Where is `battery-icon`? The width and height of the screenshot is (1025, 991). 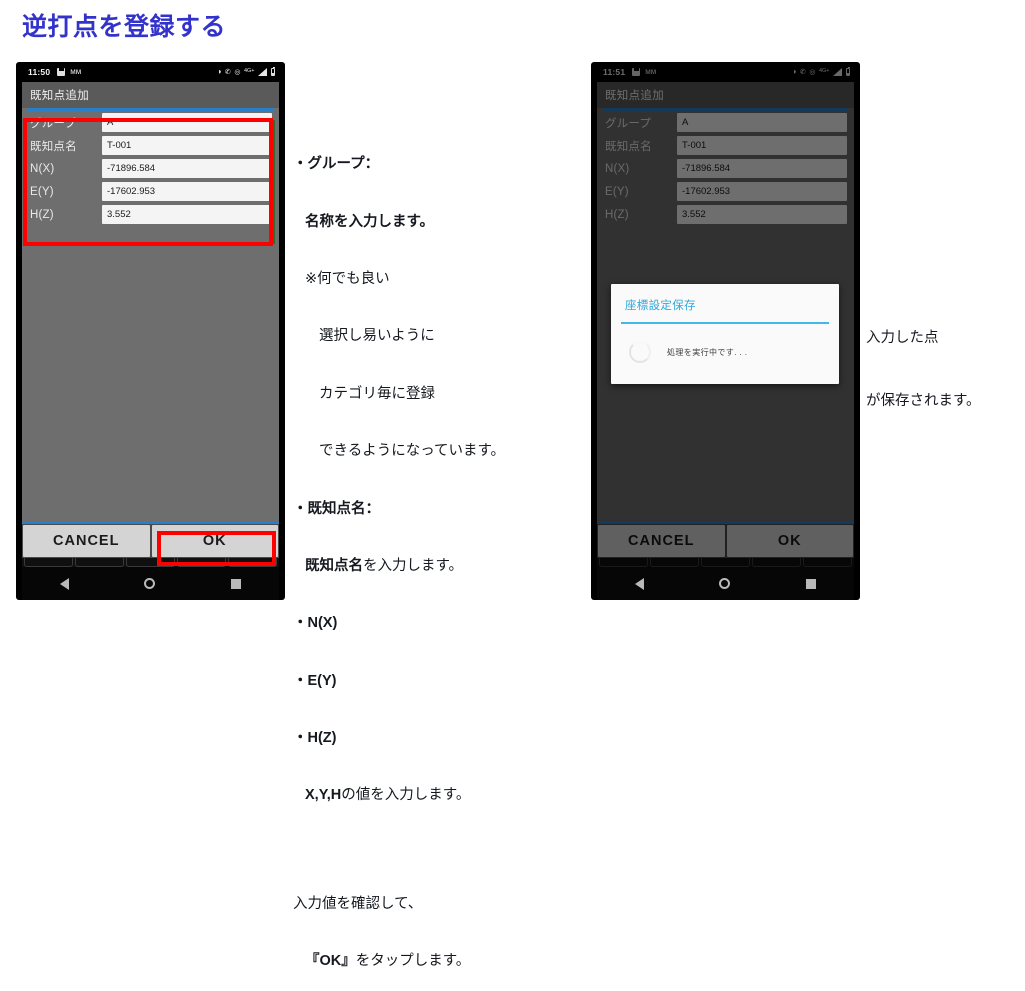 battery-icon is located at coordinates (847, 71).